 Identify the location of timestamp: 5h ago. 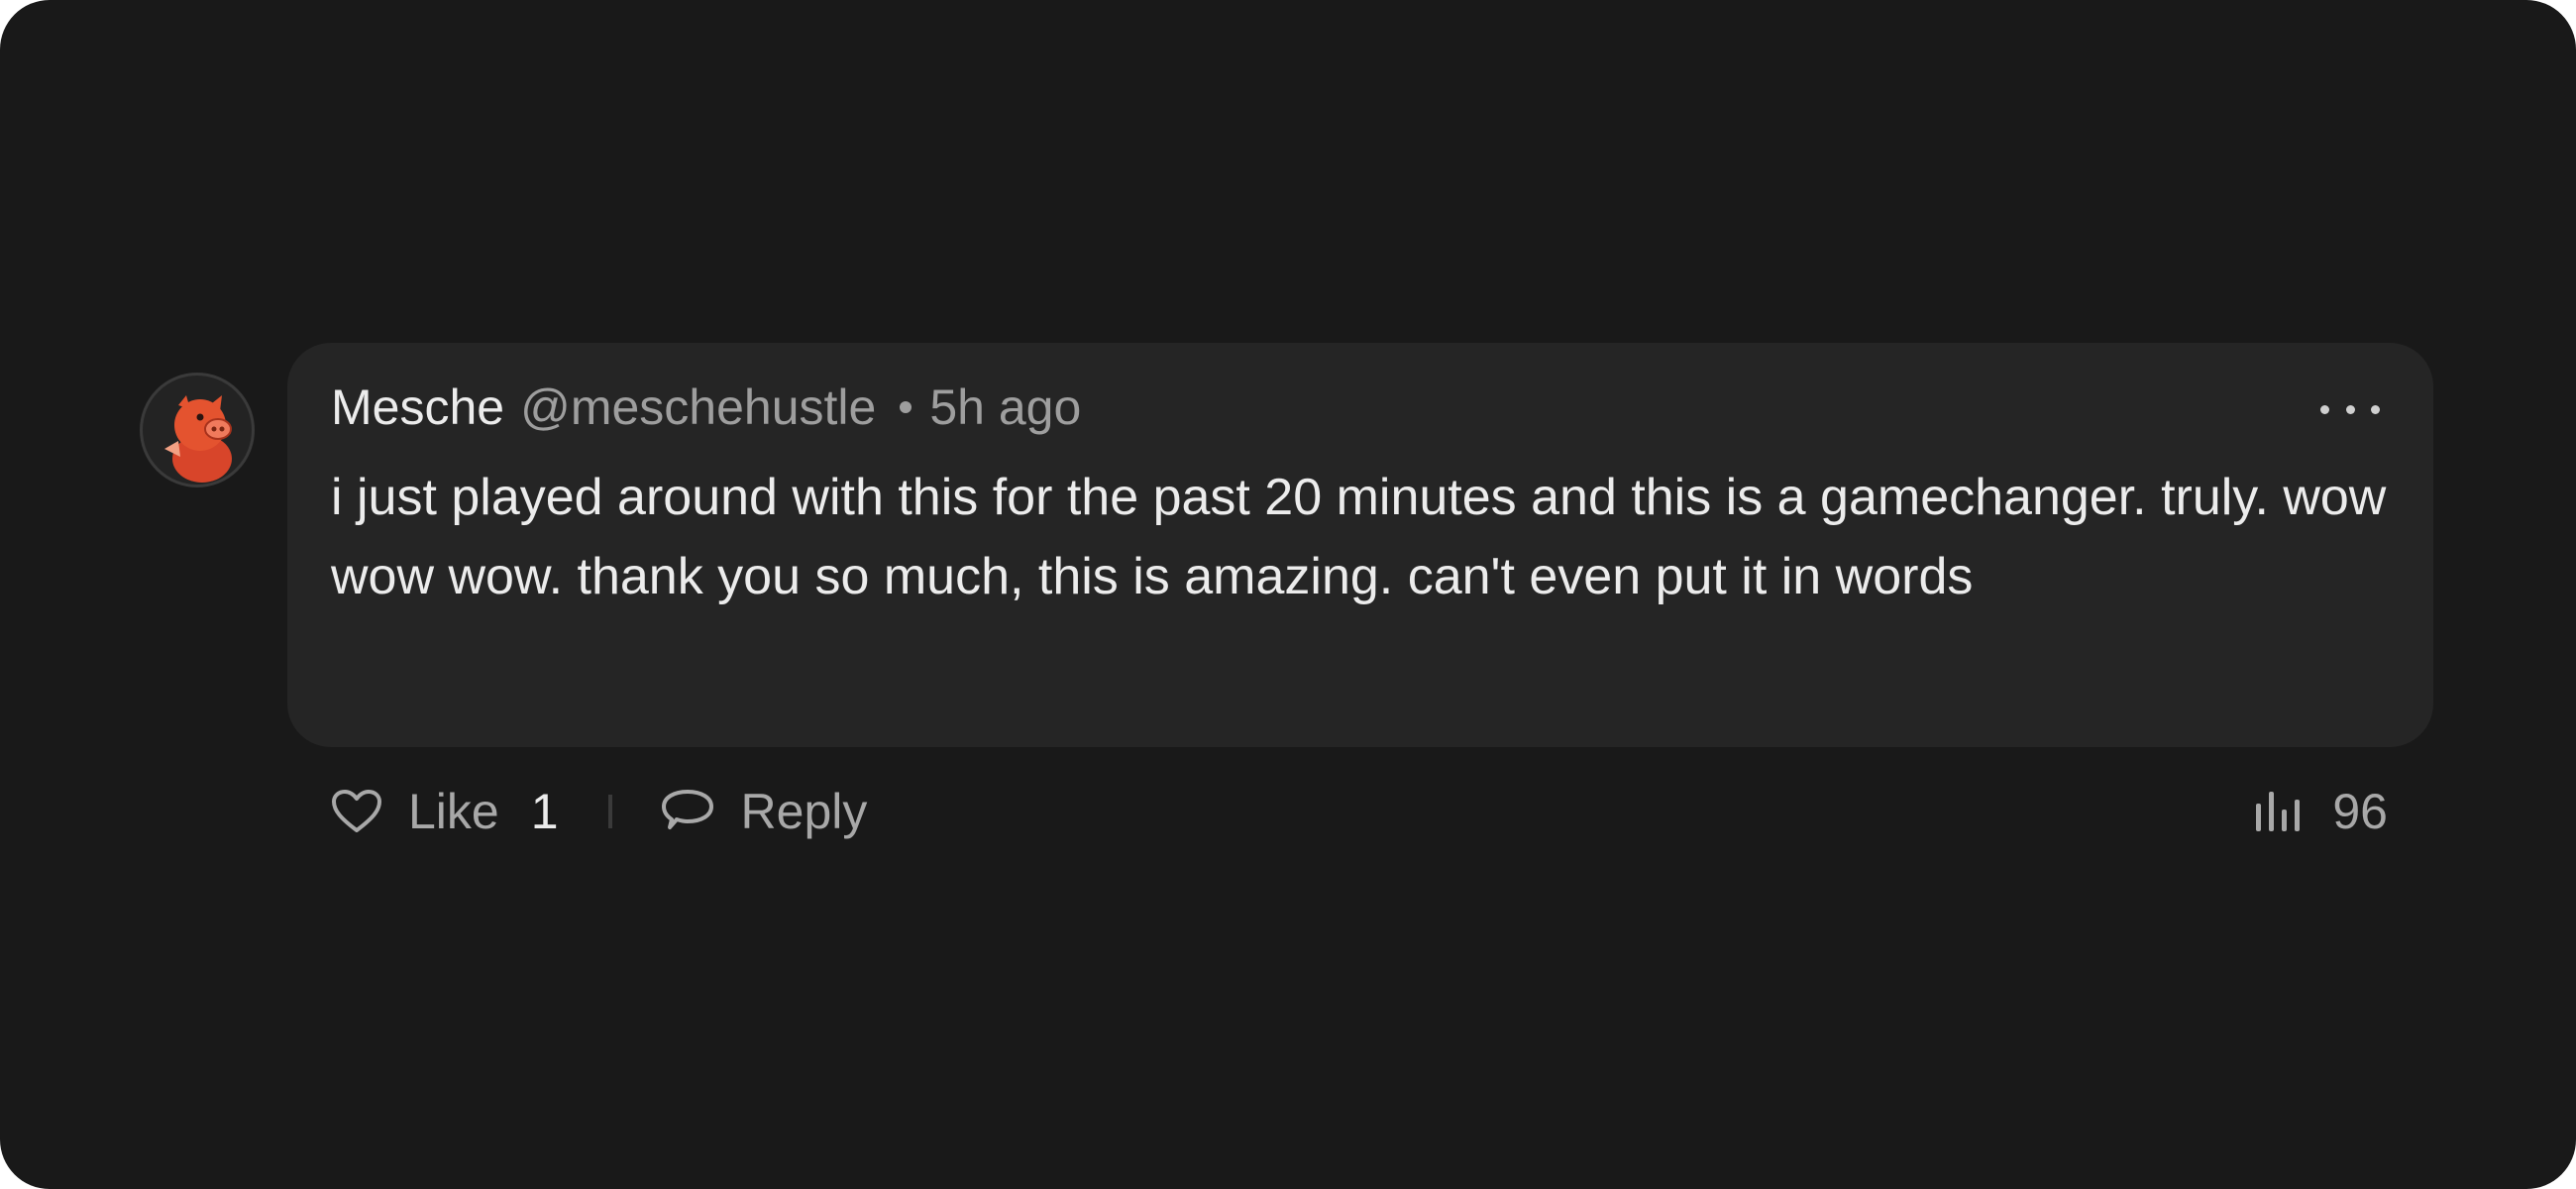
(1005, 407).